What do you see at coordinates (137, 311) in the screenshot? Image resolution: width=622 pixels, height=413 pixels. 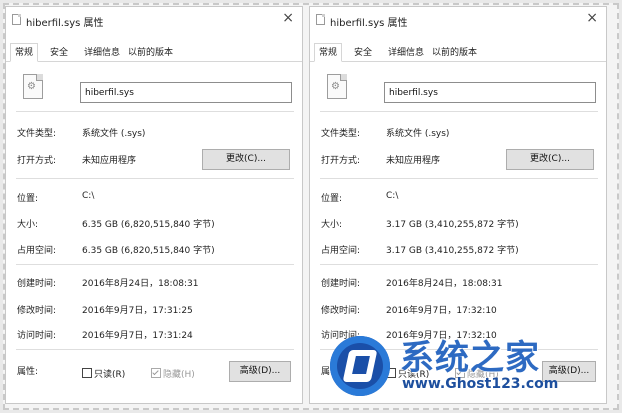 I see `modified-value: 2016年9月7日，17:31:25` at bounding box center [137, 311].